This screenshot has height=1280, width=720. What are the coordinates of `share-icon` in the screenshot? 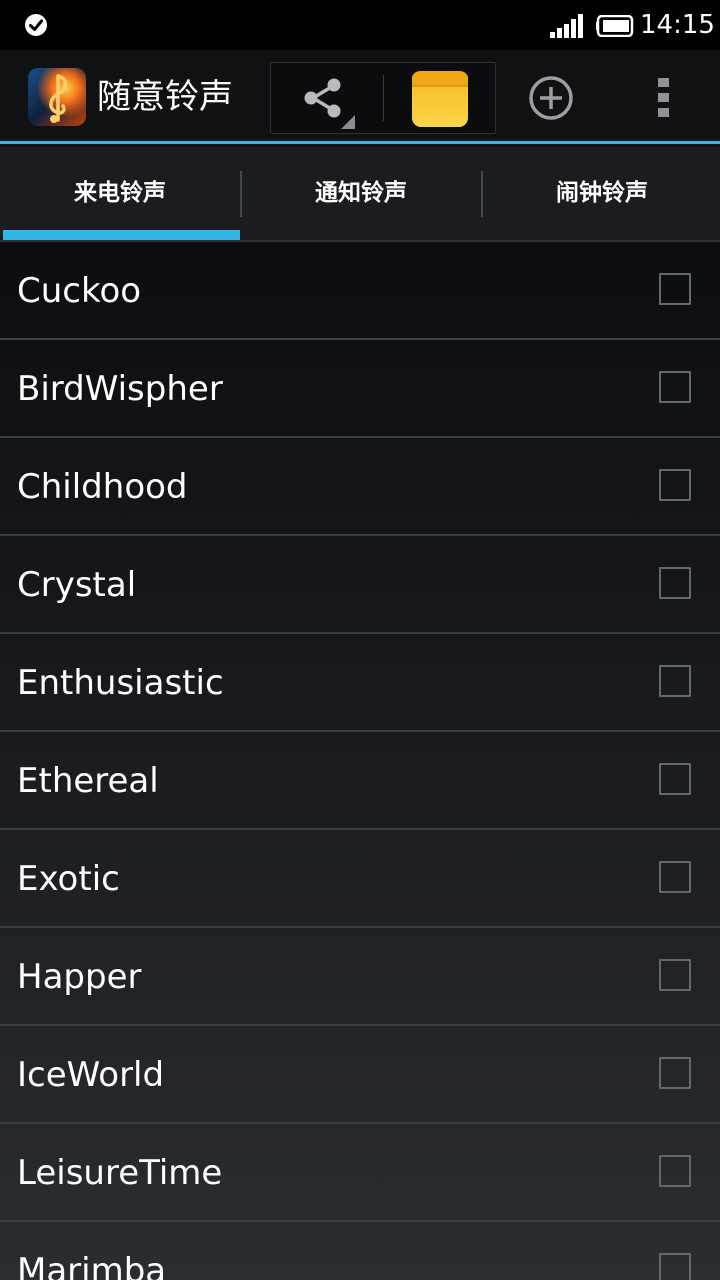 It's located at (322, 98).